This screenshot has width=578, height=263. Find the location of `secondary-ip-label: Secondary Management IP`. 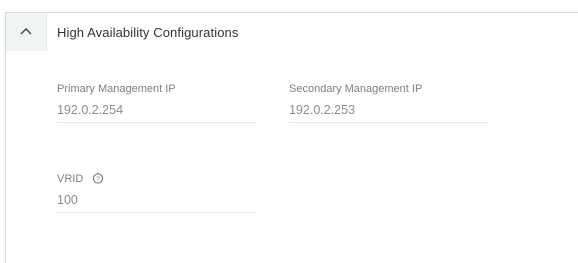

secondary-ip-label: Secondary Management IP is located at coordinates (356, 89).